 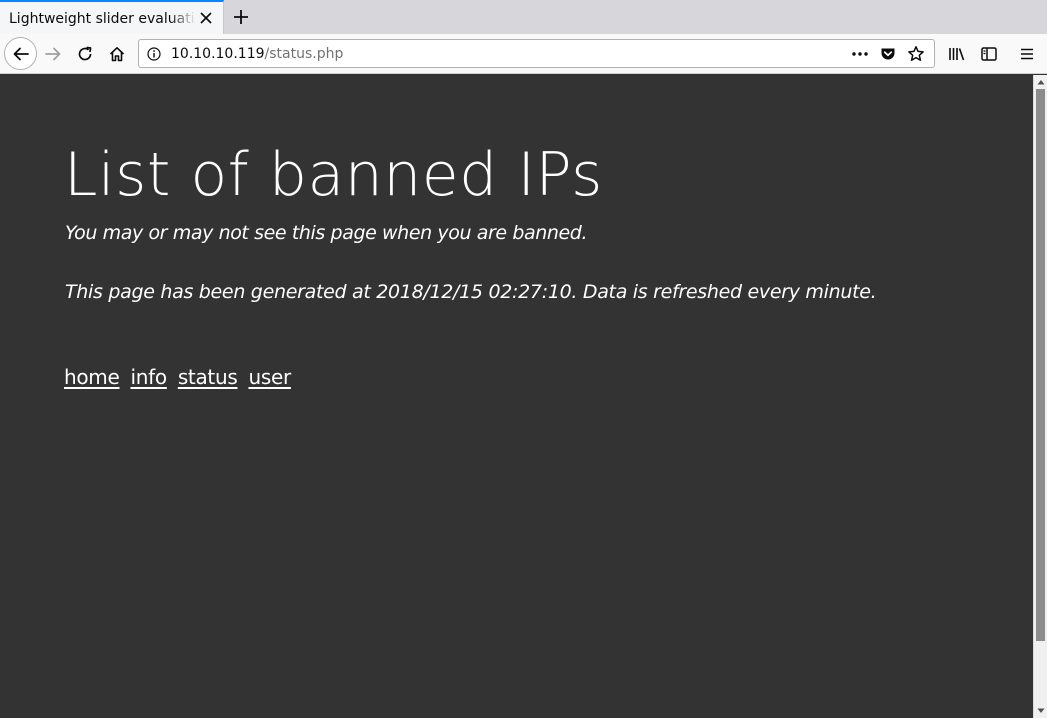 I want to click on nav-link-user: user, so click(x=269, y=377).